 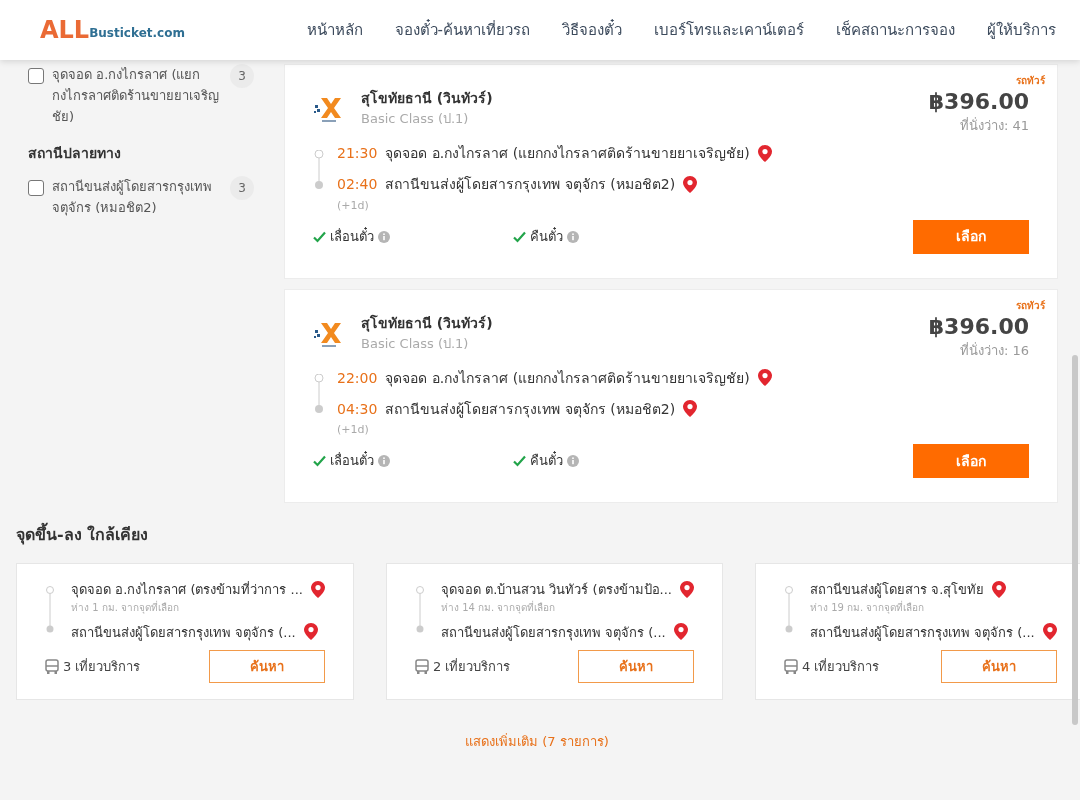 I want to click on nav-link: วิธีจองตั๋ว, so click(x=592, y=30).